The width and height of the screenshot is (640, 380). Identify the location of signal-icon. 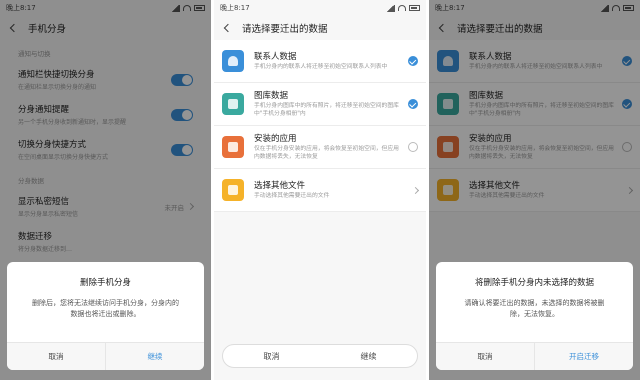
(390, 8).